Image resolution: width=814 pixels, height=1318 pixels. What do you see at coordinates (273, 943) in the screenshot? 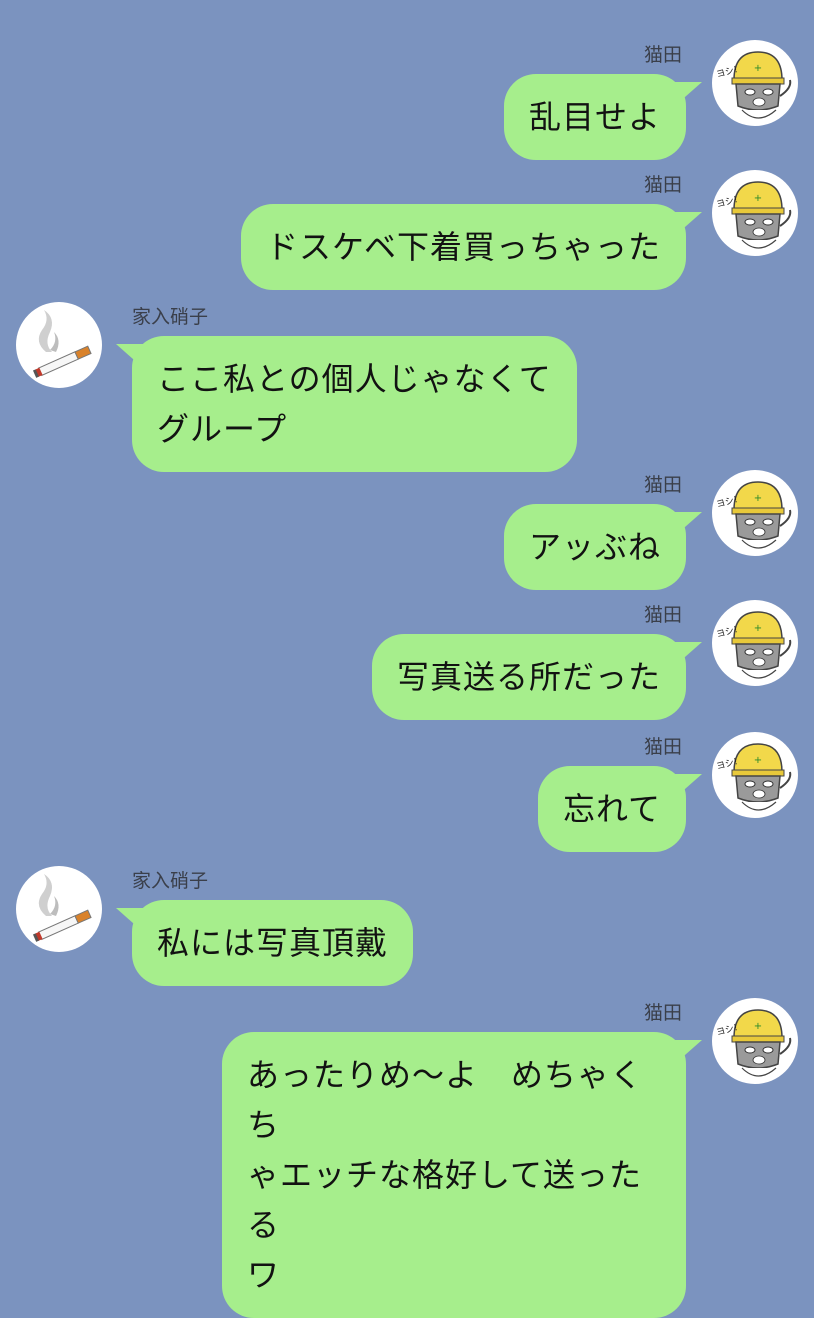
I see `message-bubble: 私には写真頂戴` at bounding box center [273, 943].